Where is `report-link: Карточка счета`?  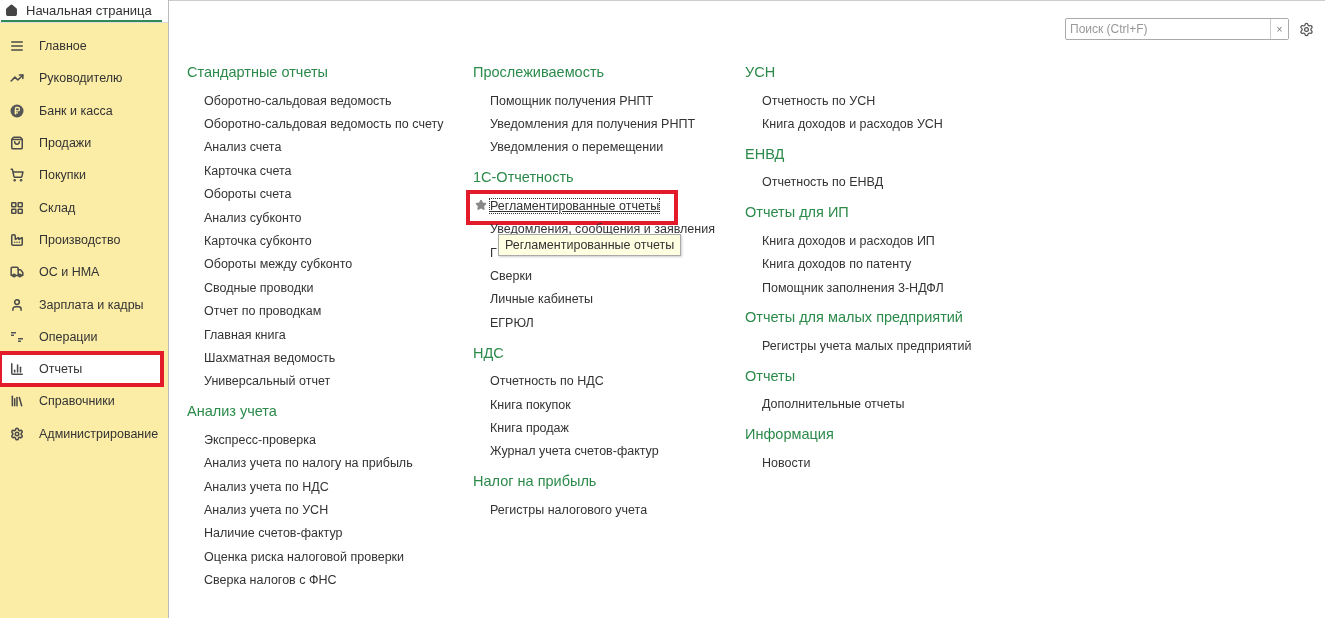 report-link: Карточка счета is located at coordinates (248, 170).